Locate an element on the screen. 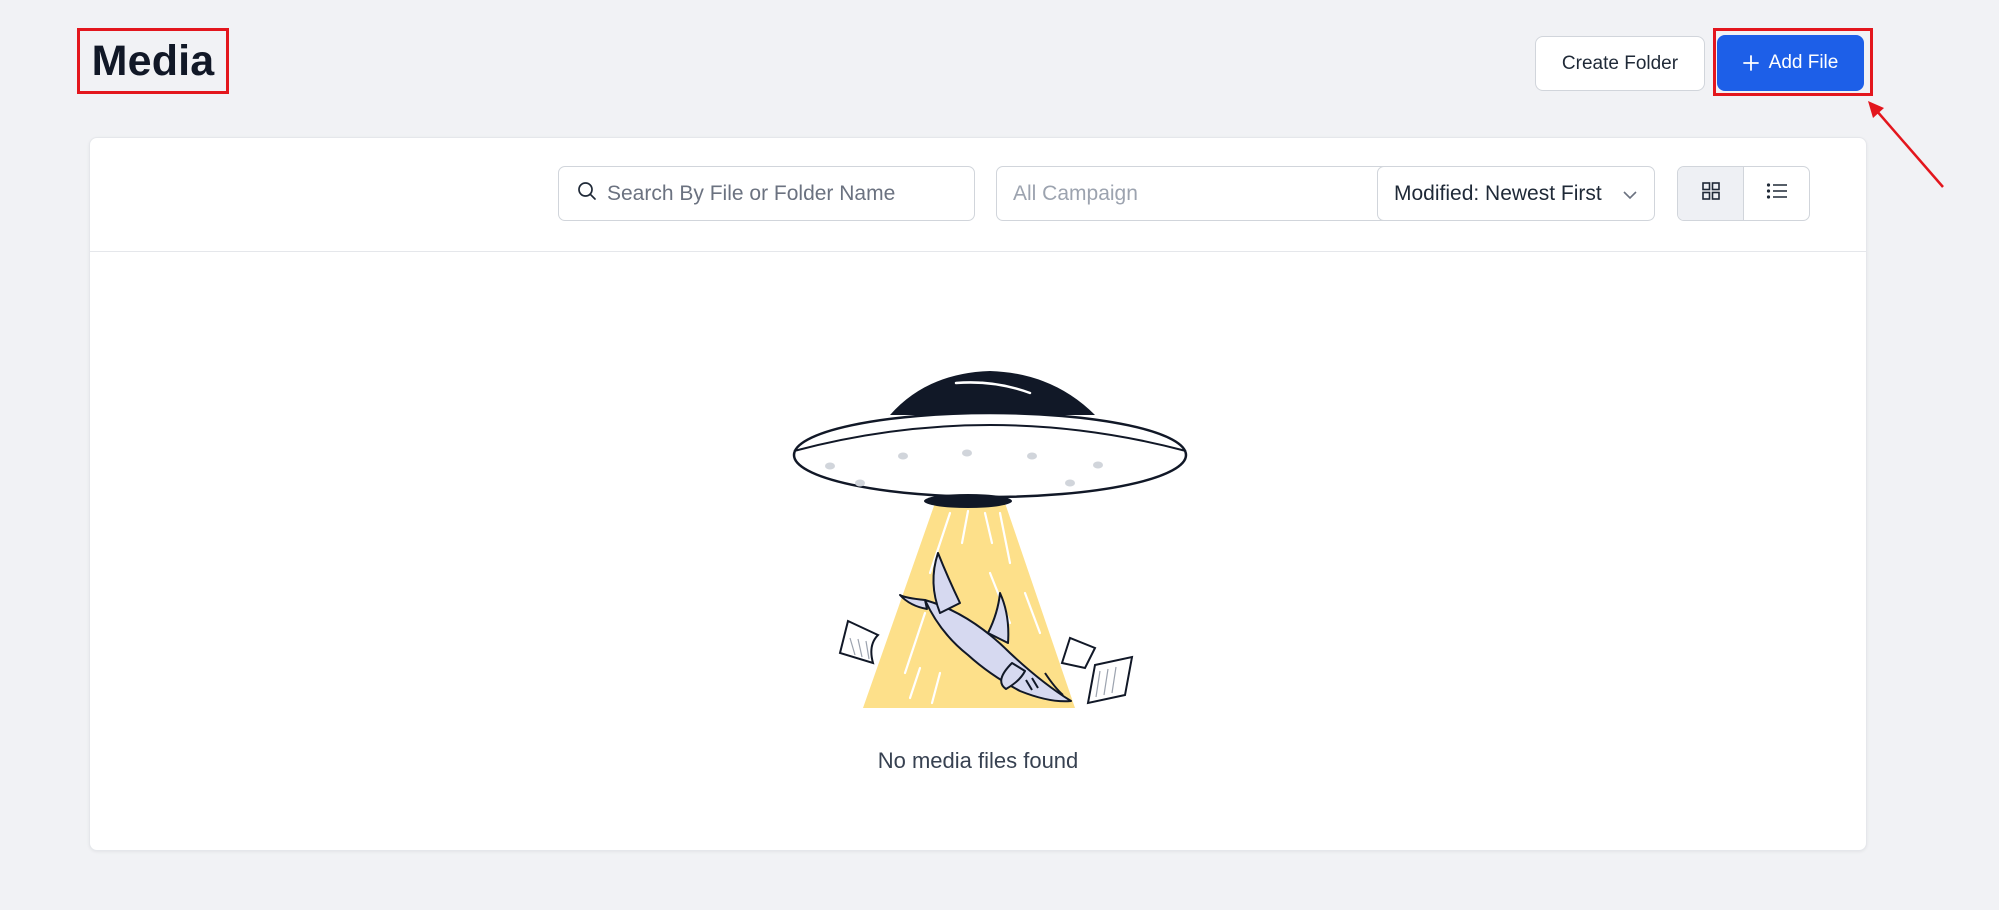  plus-icon is located at coordinates (1750, 63).